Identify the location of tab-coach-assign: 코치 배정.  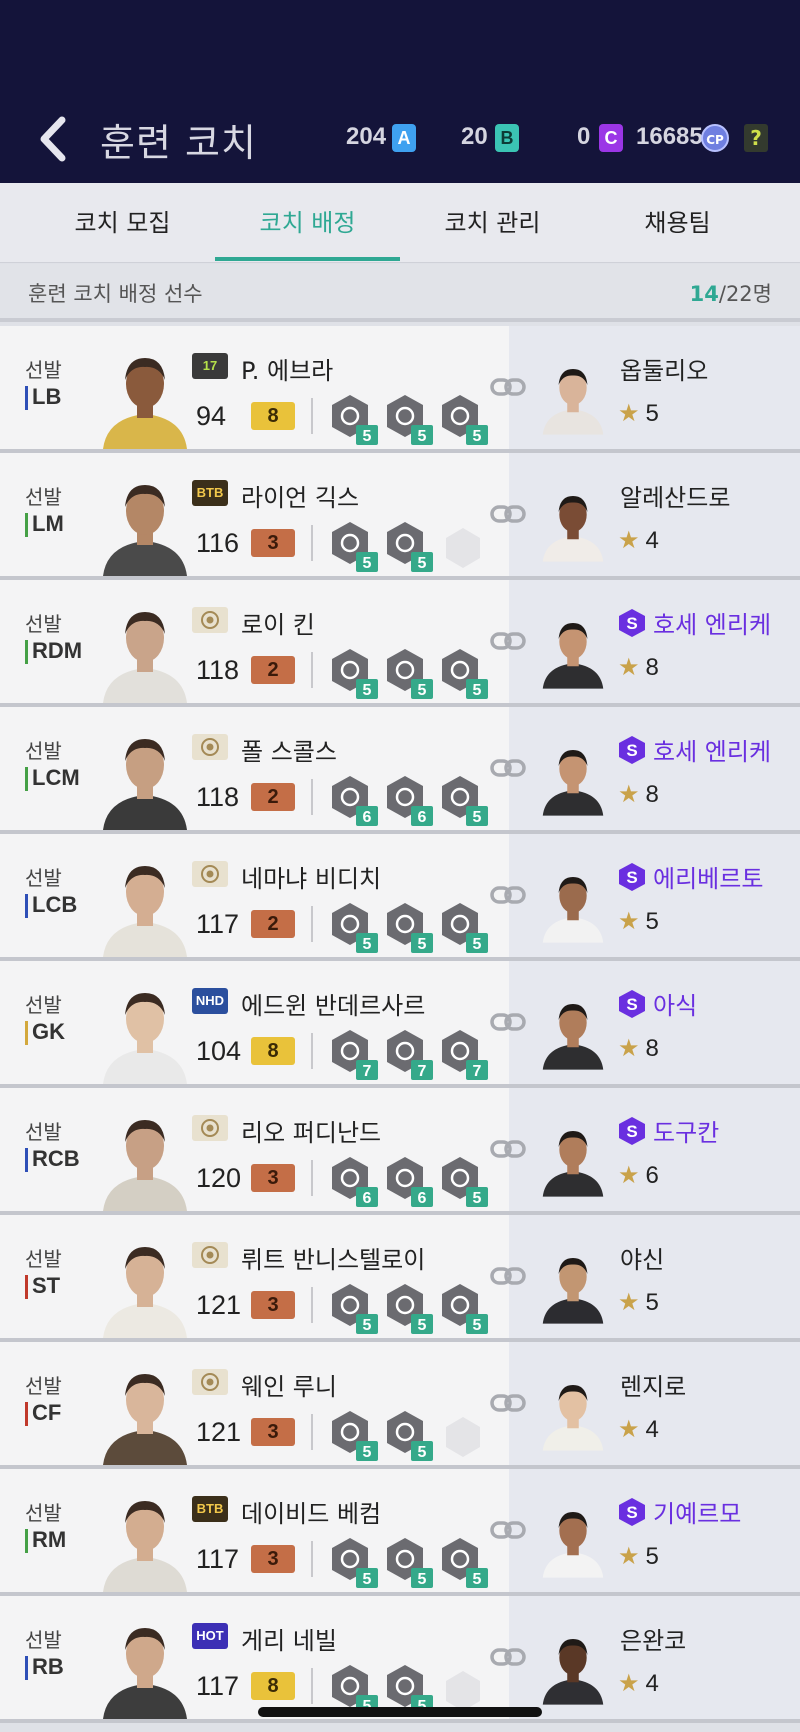
(307, 223).